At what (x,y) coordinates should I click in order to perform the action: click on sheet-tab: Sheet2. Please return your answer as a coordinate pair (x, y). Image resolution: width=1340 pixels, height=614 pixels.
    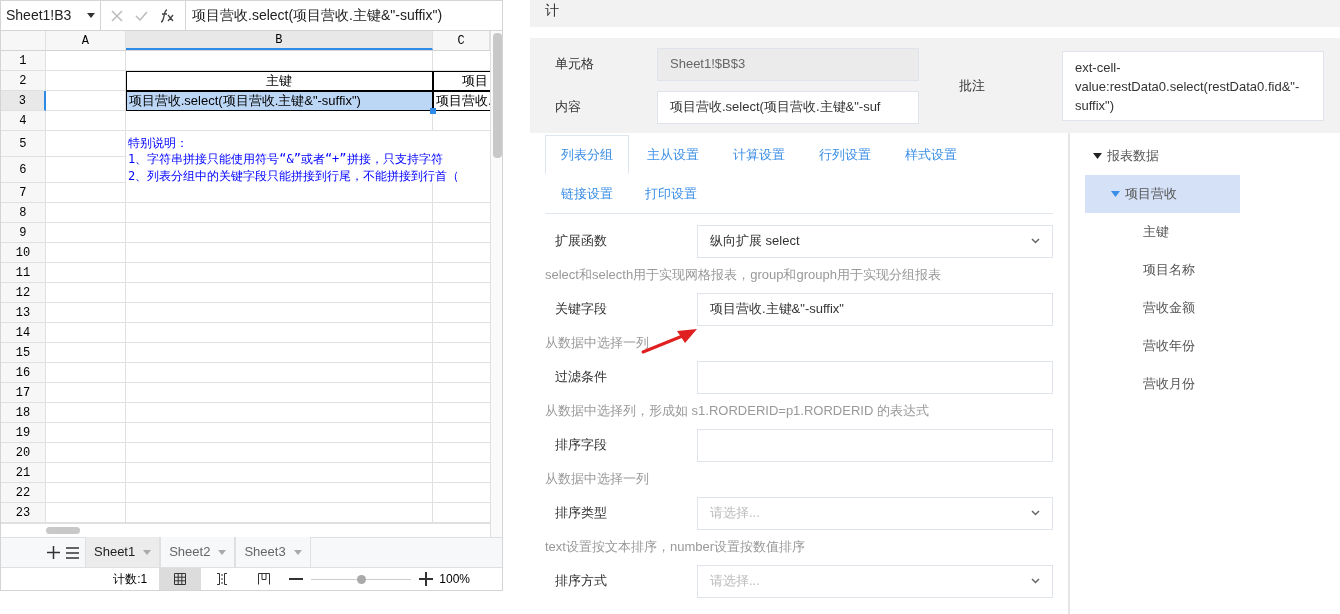
    Looking at the image, I should click on (198, 552).